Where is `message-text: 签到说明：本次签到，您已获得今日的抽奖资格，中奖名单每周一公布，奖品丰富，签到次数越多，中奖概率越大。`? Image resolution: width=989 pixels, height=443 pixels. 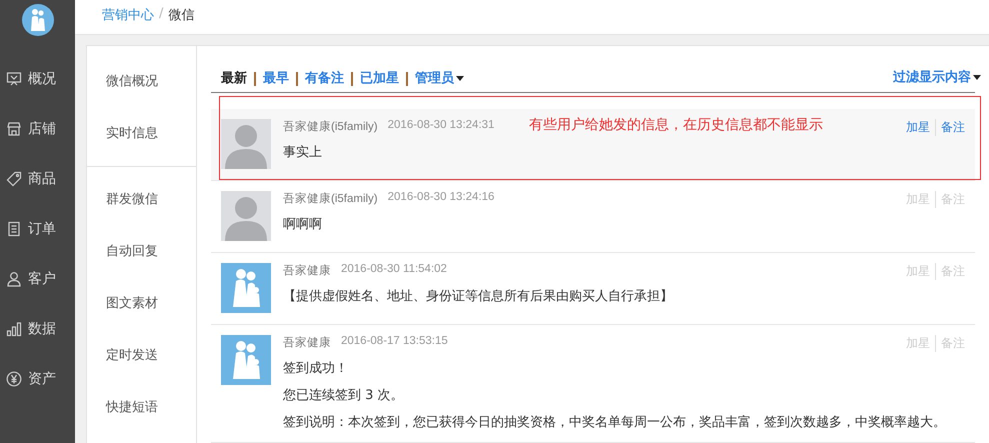 message-text: 签到说明：本次签到，您已获得今日的抽奖资格，中奖名单每周一公布，奖品丰富，签到次数越多，中奖概率越大。 is located at coordinates (615, 422).